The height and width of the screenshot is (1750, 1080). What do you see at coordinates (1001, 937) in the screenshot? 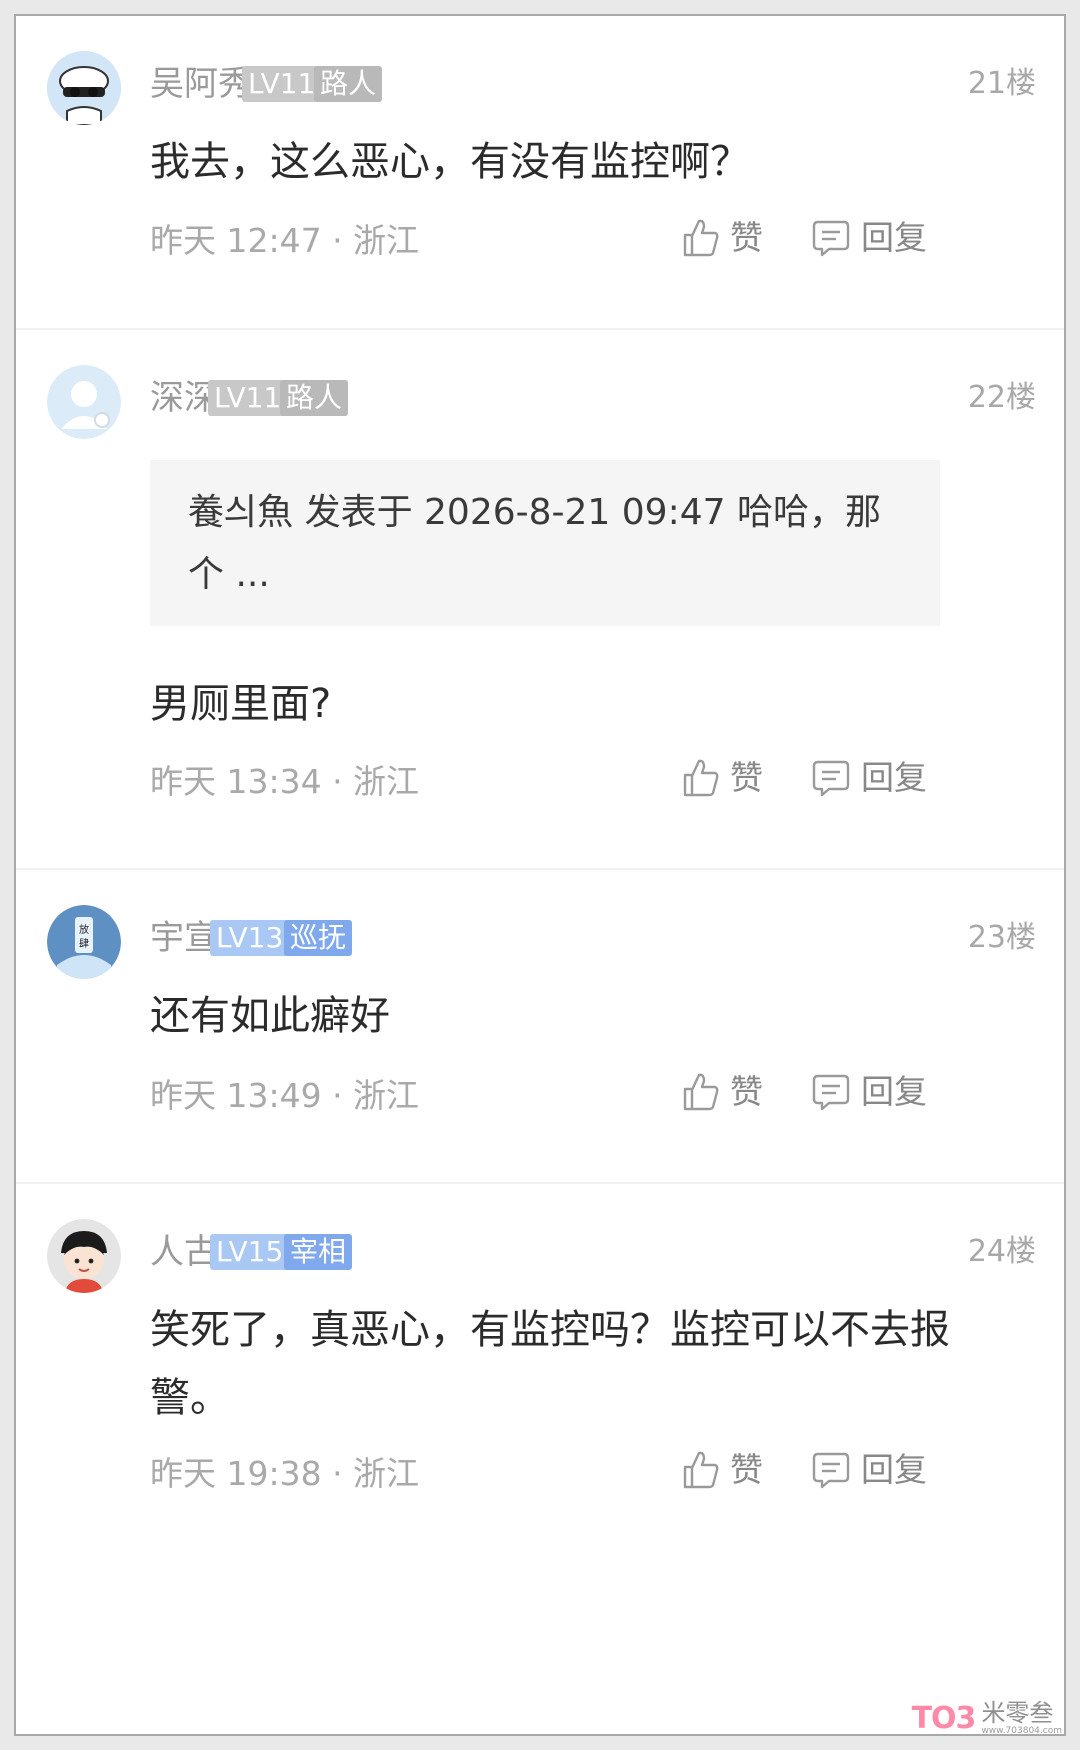
I see `floor-number: 23楼` at bounding box center [1001, 937].